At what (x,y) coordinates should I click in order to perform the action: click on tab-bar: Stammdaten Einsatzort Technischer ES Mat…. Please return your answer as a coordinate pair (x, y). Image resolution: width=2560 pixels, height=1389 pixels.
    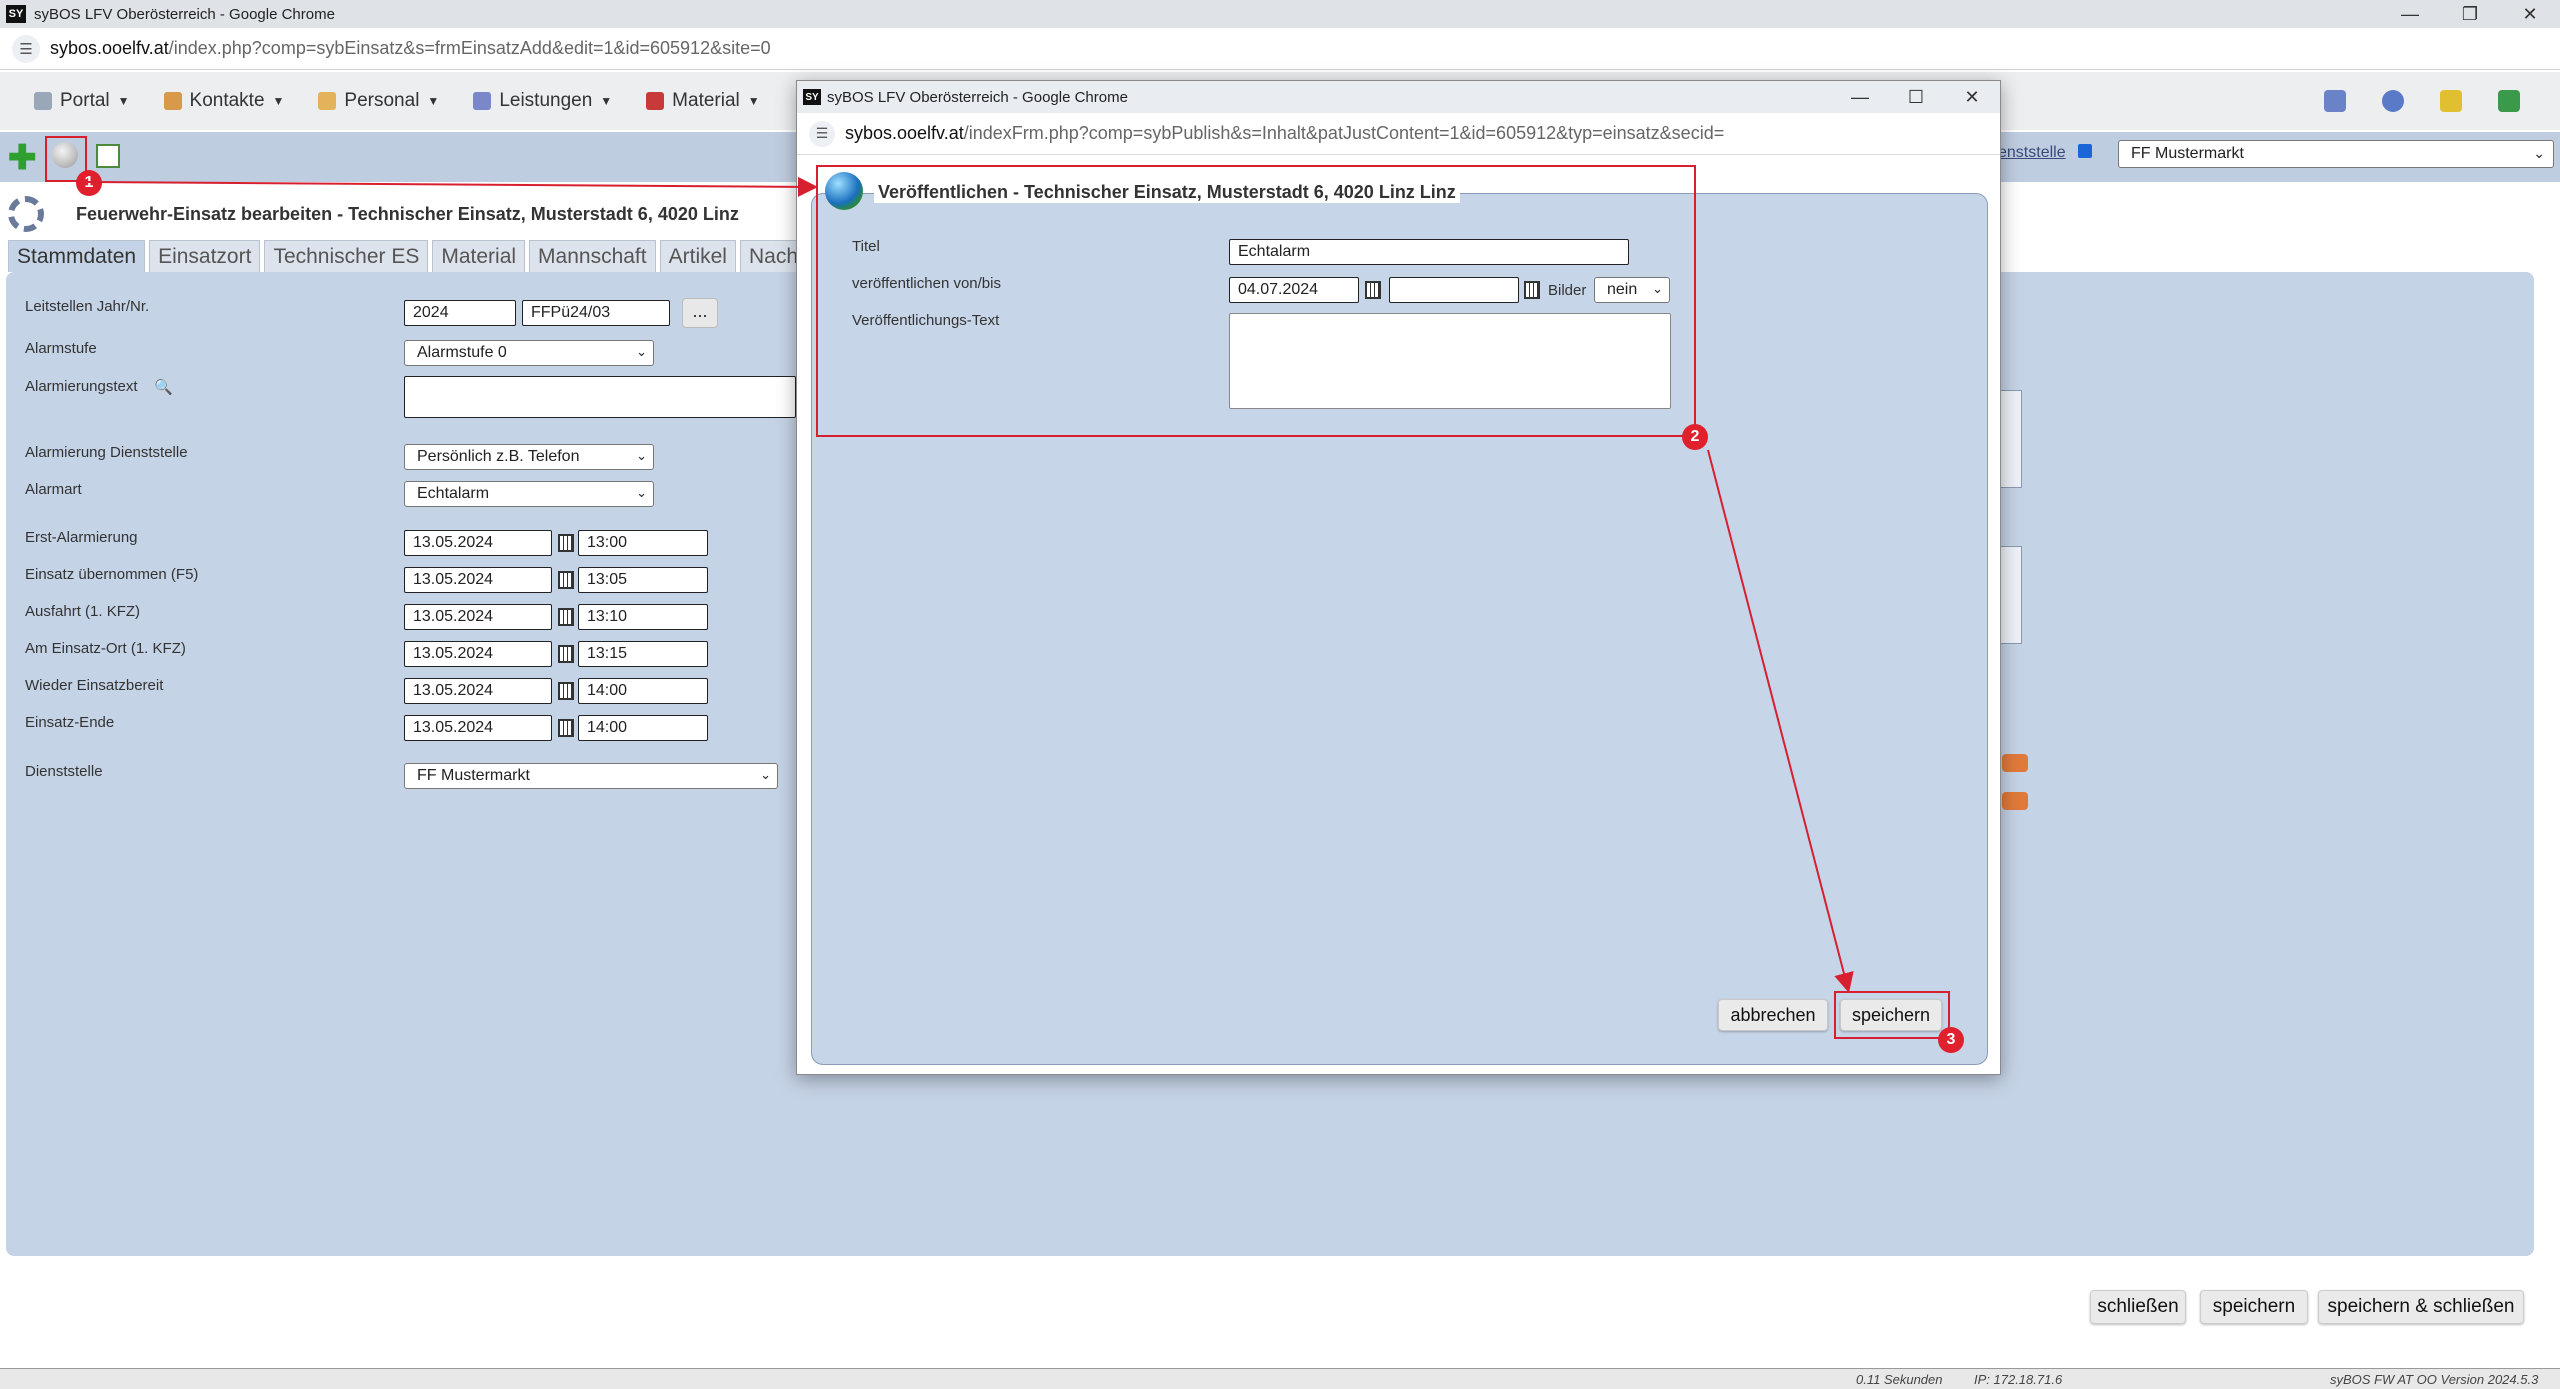
    Looking at the image, I should click on (415, 256).